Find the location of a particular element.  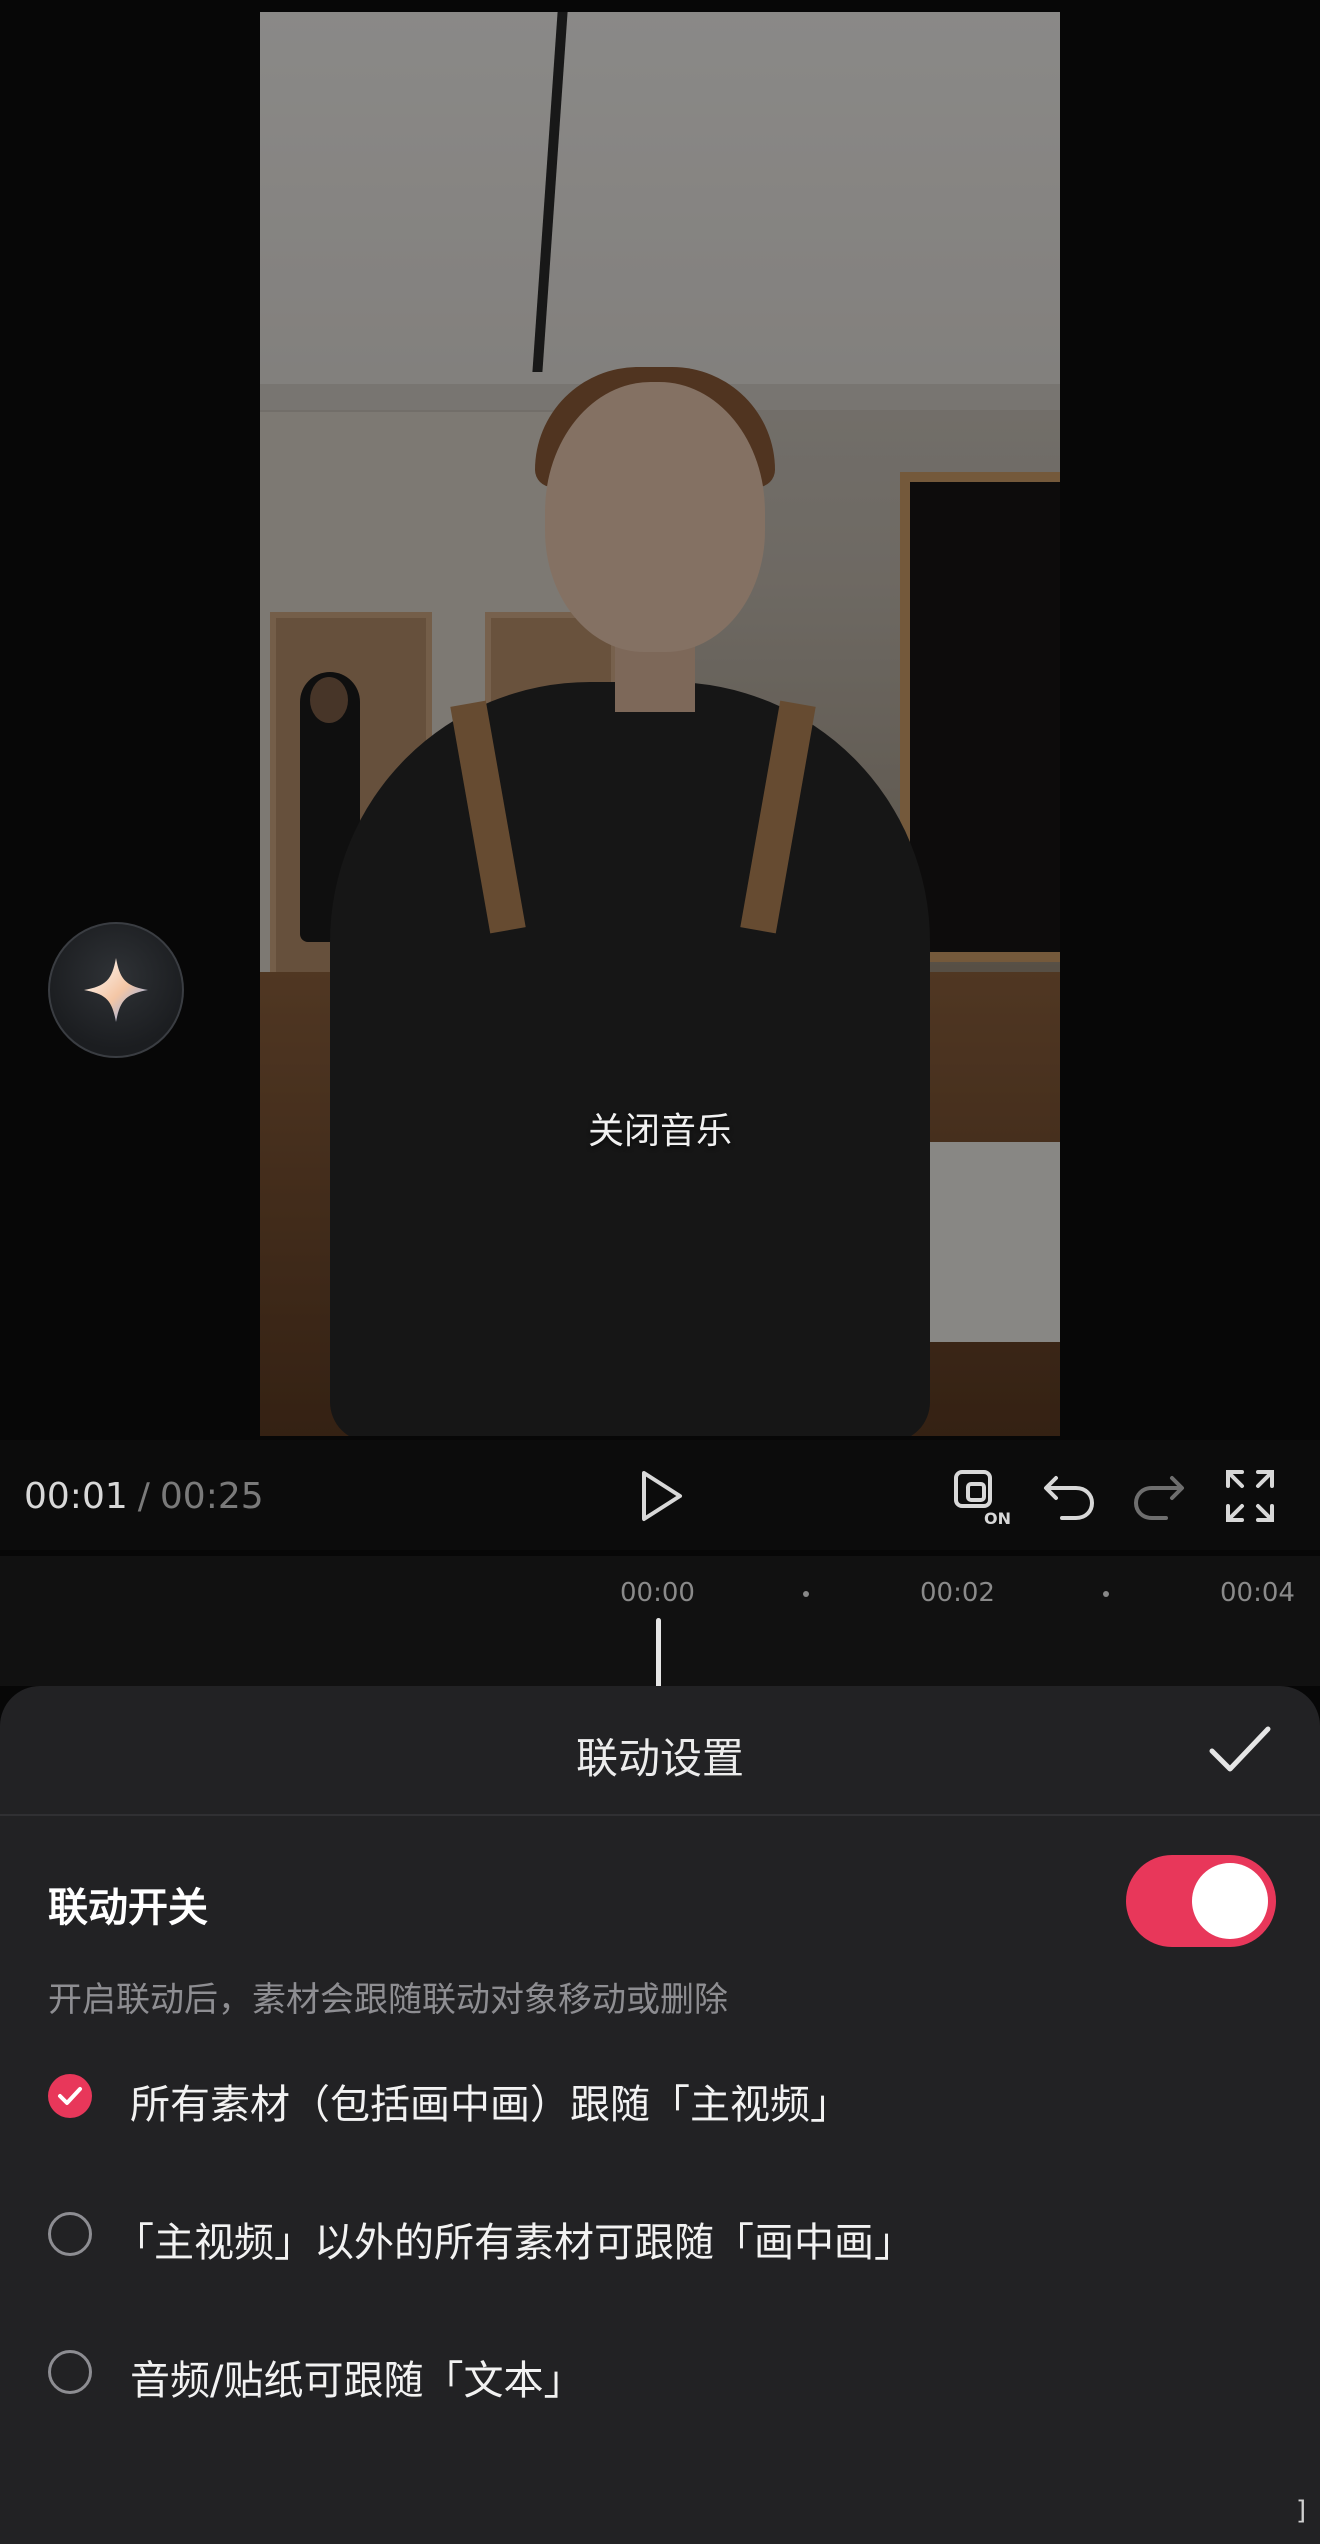

fullscreen-icon is located at coordinates (1250, 1496).